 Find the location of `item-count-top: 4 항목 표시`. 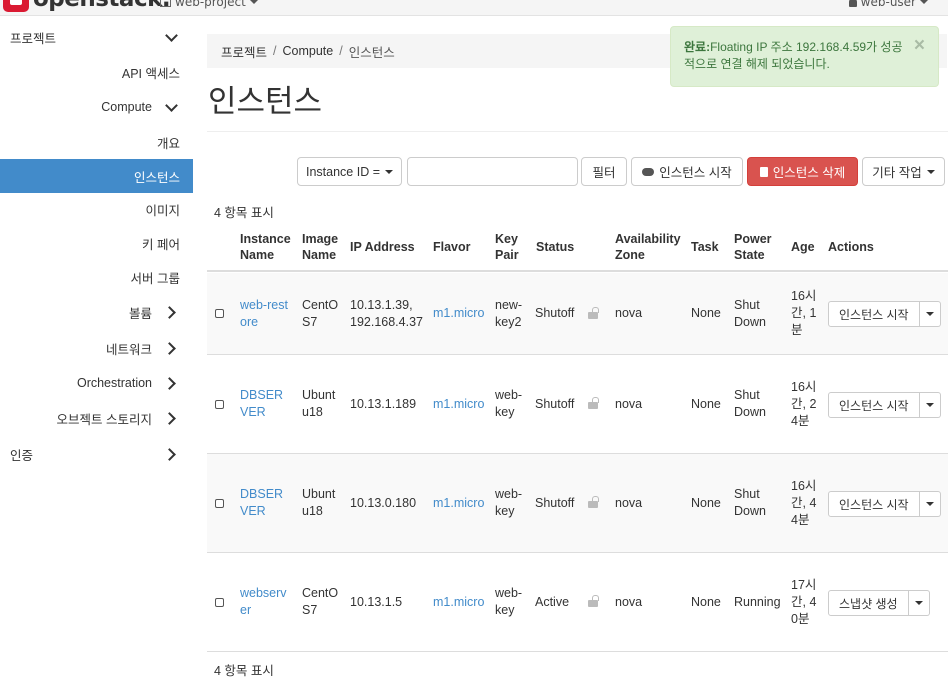

item-count-top: 4 항목 표시 is located at coordinates (244, 213).